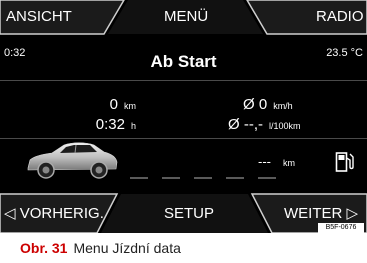 This screenshot has width=367, height=263. I want to click on divider-top, so click(183, 80).